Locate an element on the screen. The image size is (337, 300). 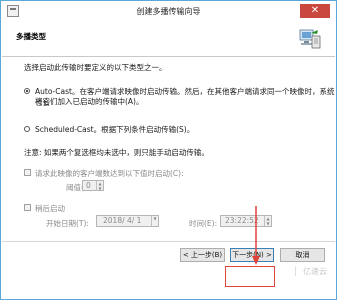
threshold-checkbox is located at coordinates (27, 172).